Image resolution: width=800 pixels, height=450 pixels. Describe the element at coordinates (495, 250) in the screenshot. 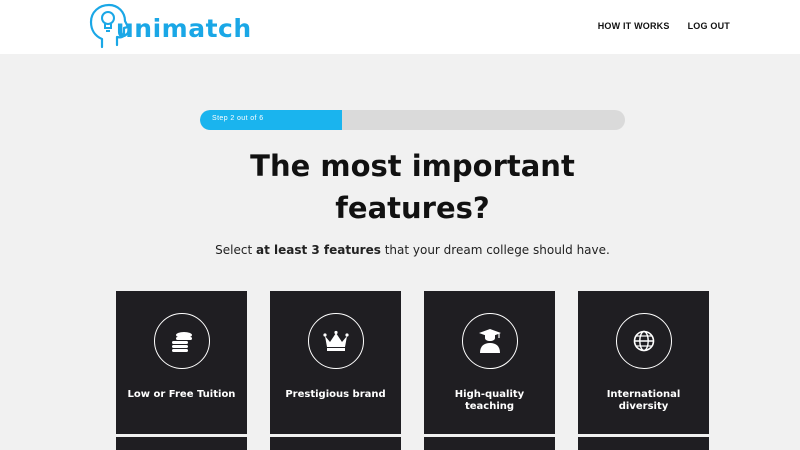

I see `instructions-text-after: that your dream college should have.` at that location.